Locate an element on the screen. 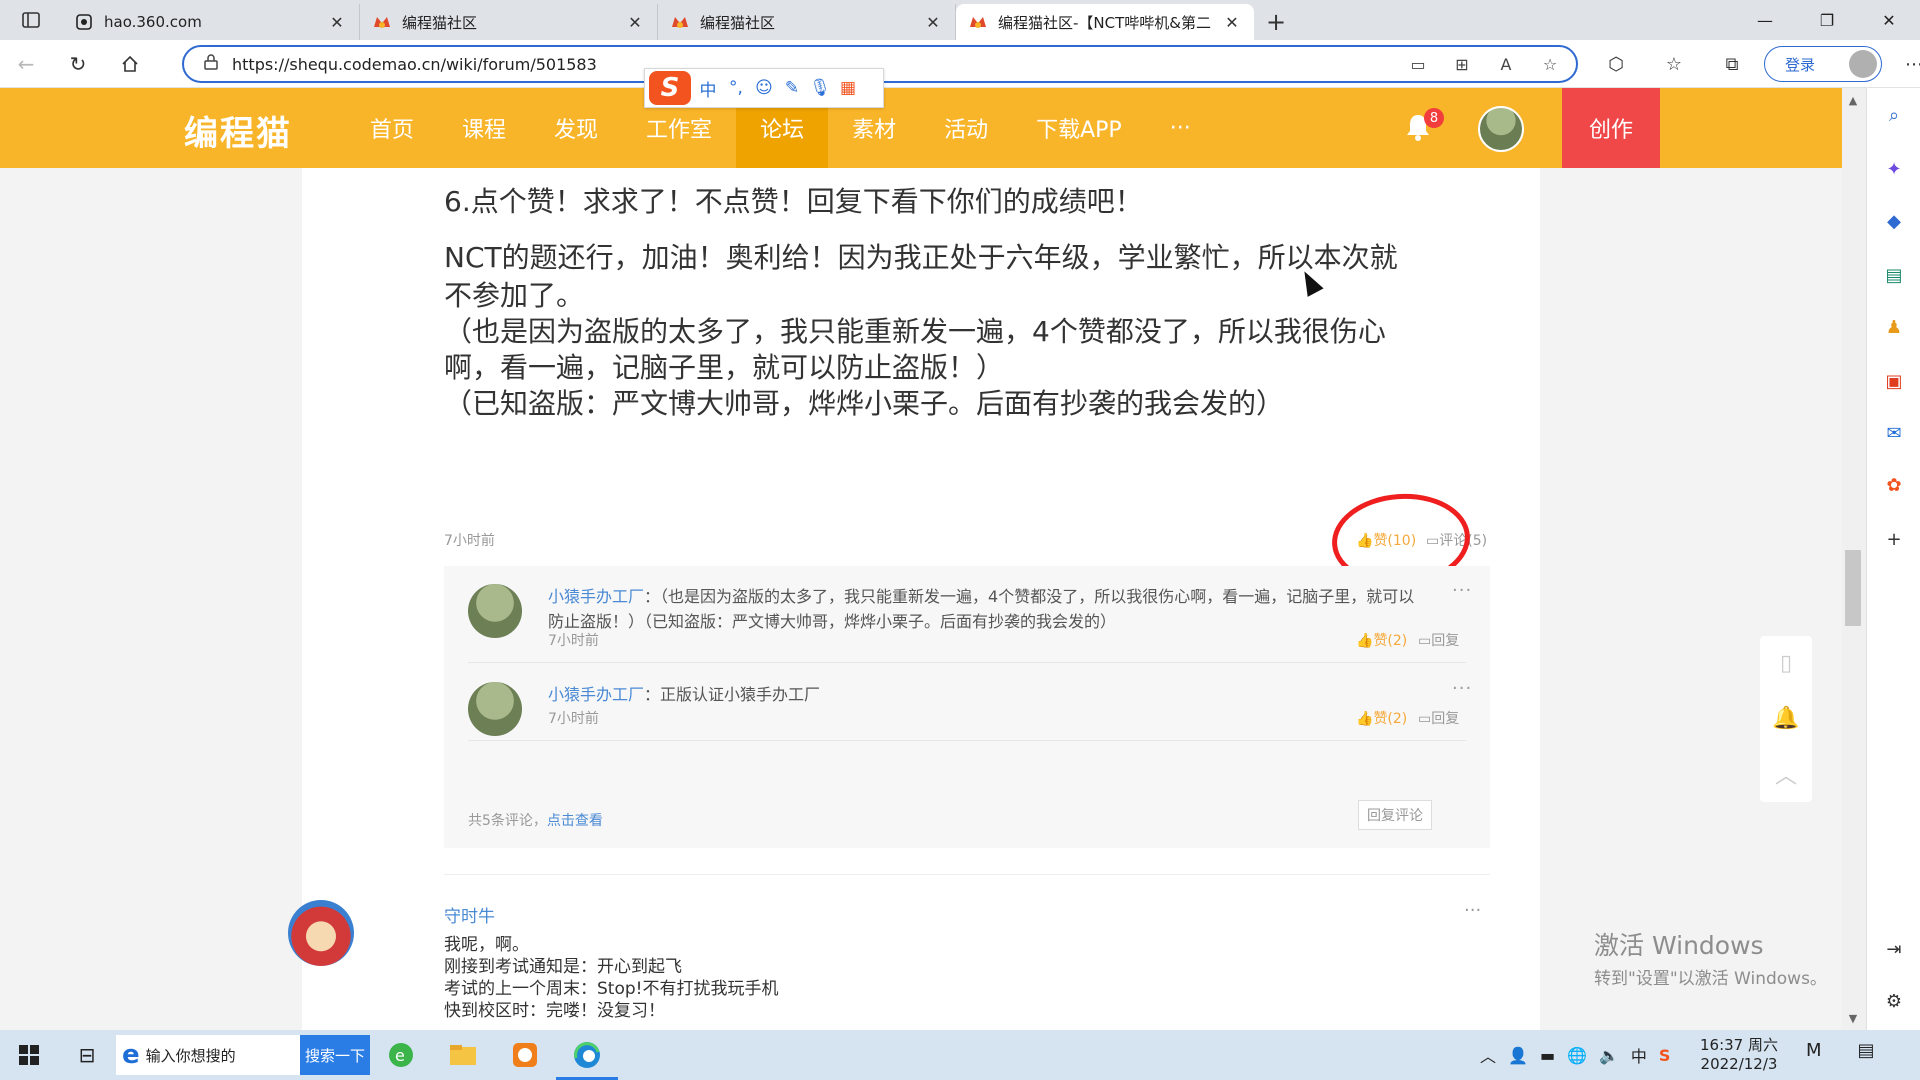  search-icon: ⌕ is located at coordinates (1894, 115).